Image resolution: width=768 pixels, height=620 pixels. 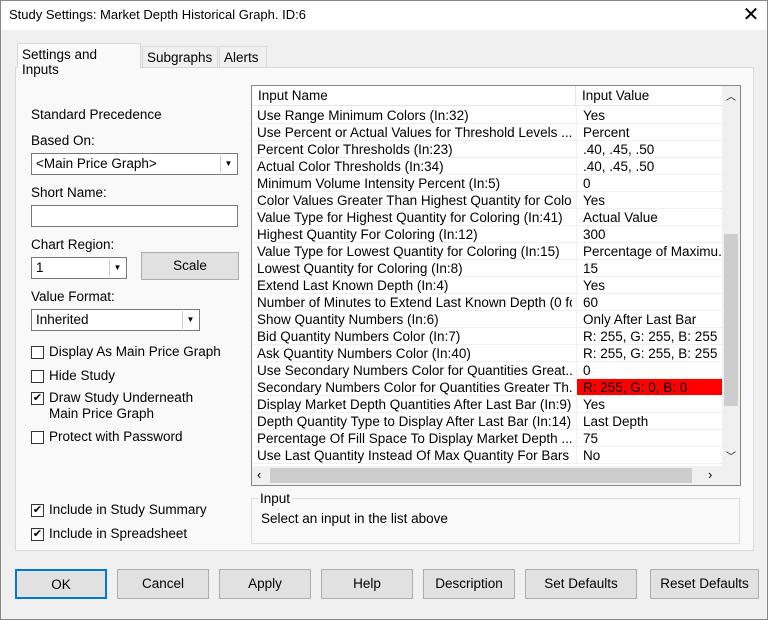 What do you see at coordinates (259, 474) in the screenshot?
I see `chevron-left-icon: ‹` at bounding box center [259, 474].